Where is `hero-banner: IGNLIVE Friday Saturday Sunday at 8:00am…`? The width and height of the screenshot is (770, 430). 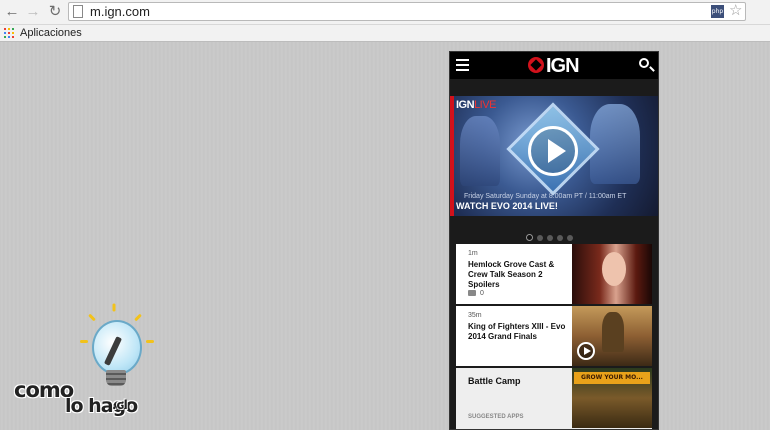 hero-banner: IGNLIVE Friday Saturday Sunday at 8:00am… is located at coordinates (554, 156).